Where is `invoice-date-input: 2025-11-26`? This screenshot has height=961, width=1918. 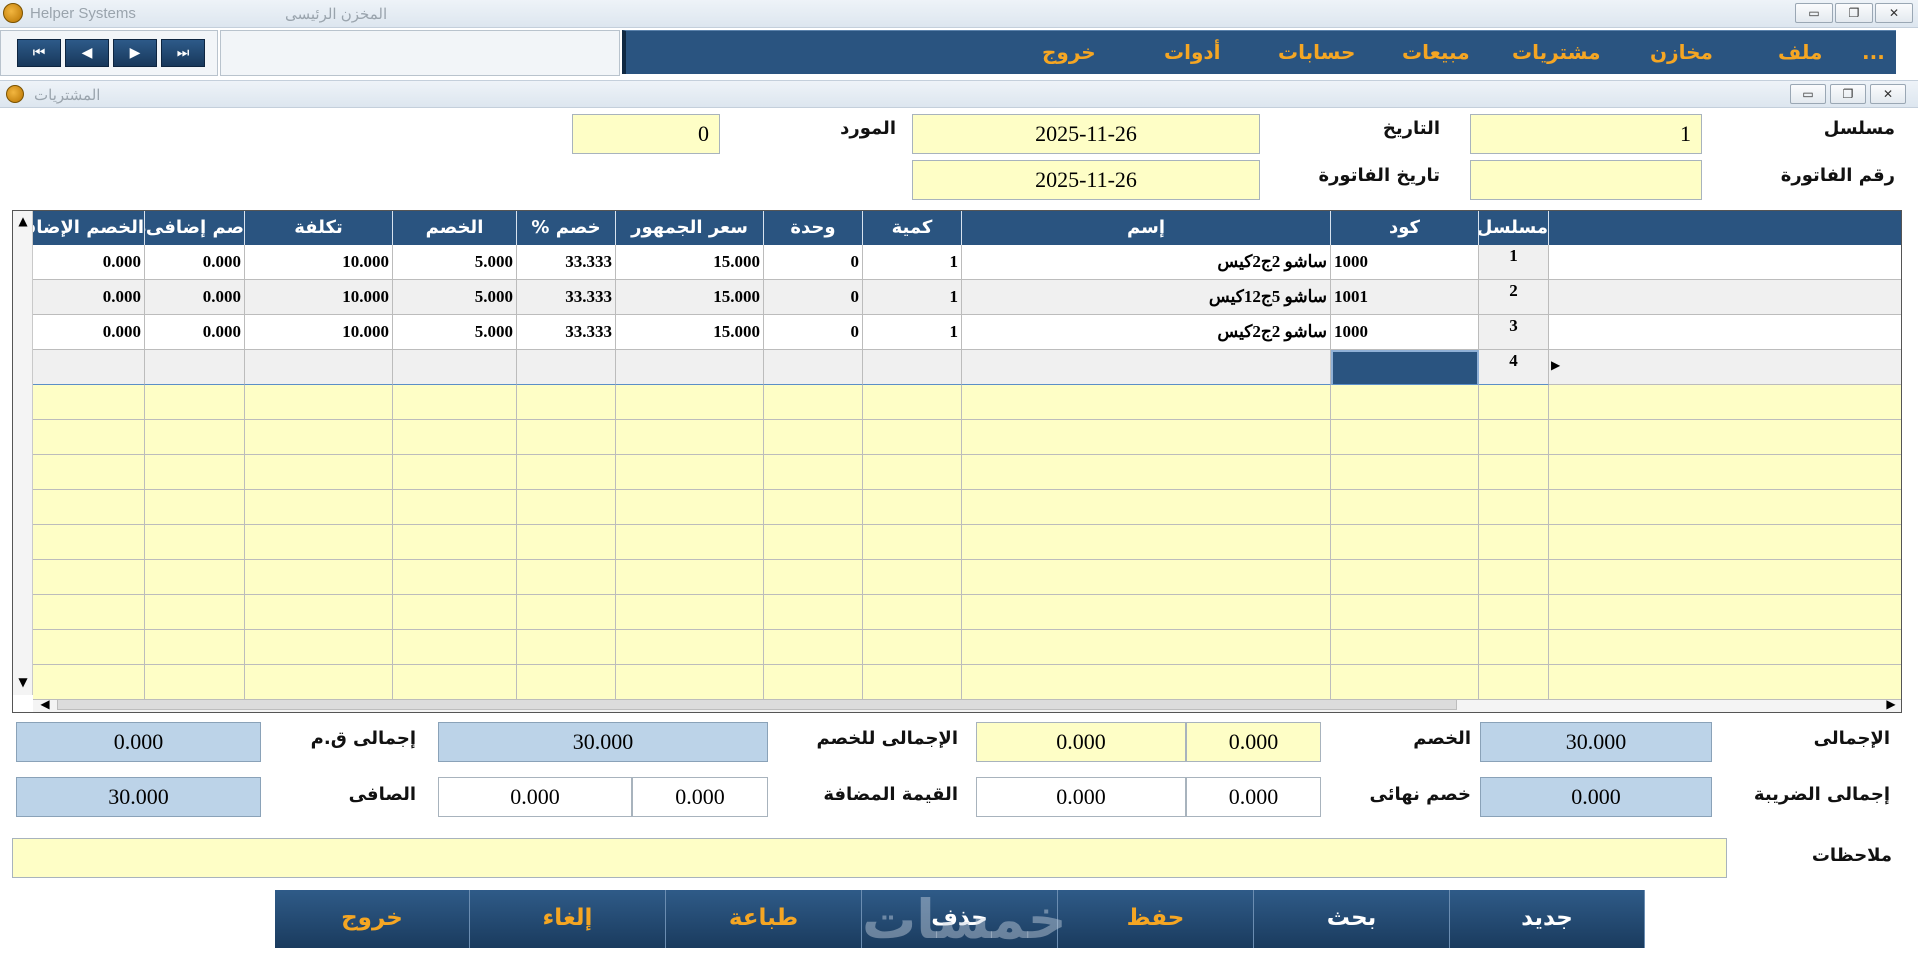
invoice-date-input: 2025-11-26 is located at coordinates (1086, 180).